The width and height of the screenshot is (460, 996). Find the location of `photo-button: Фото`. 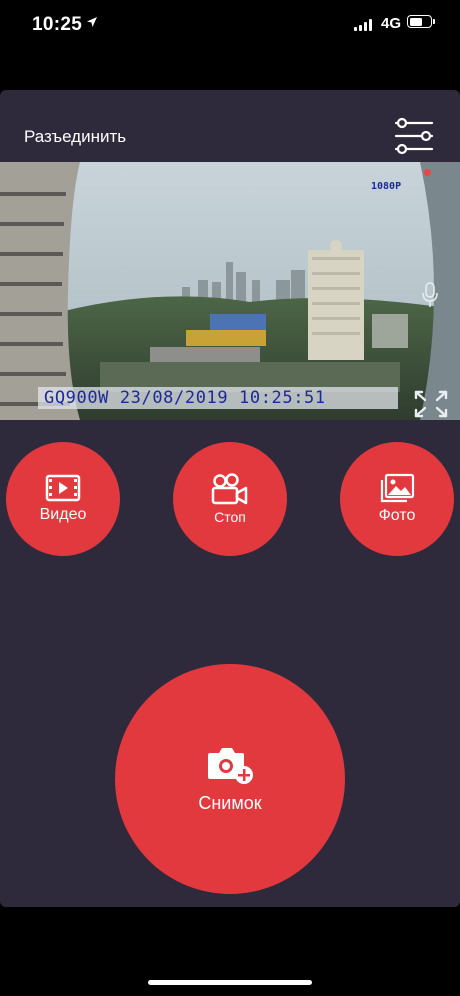

photo-button: Фото is located at coordinates (397, 499).